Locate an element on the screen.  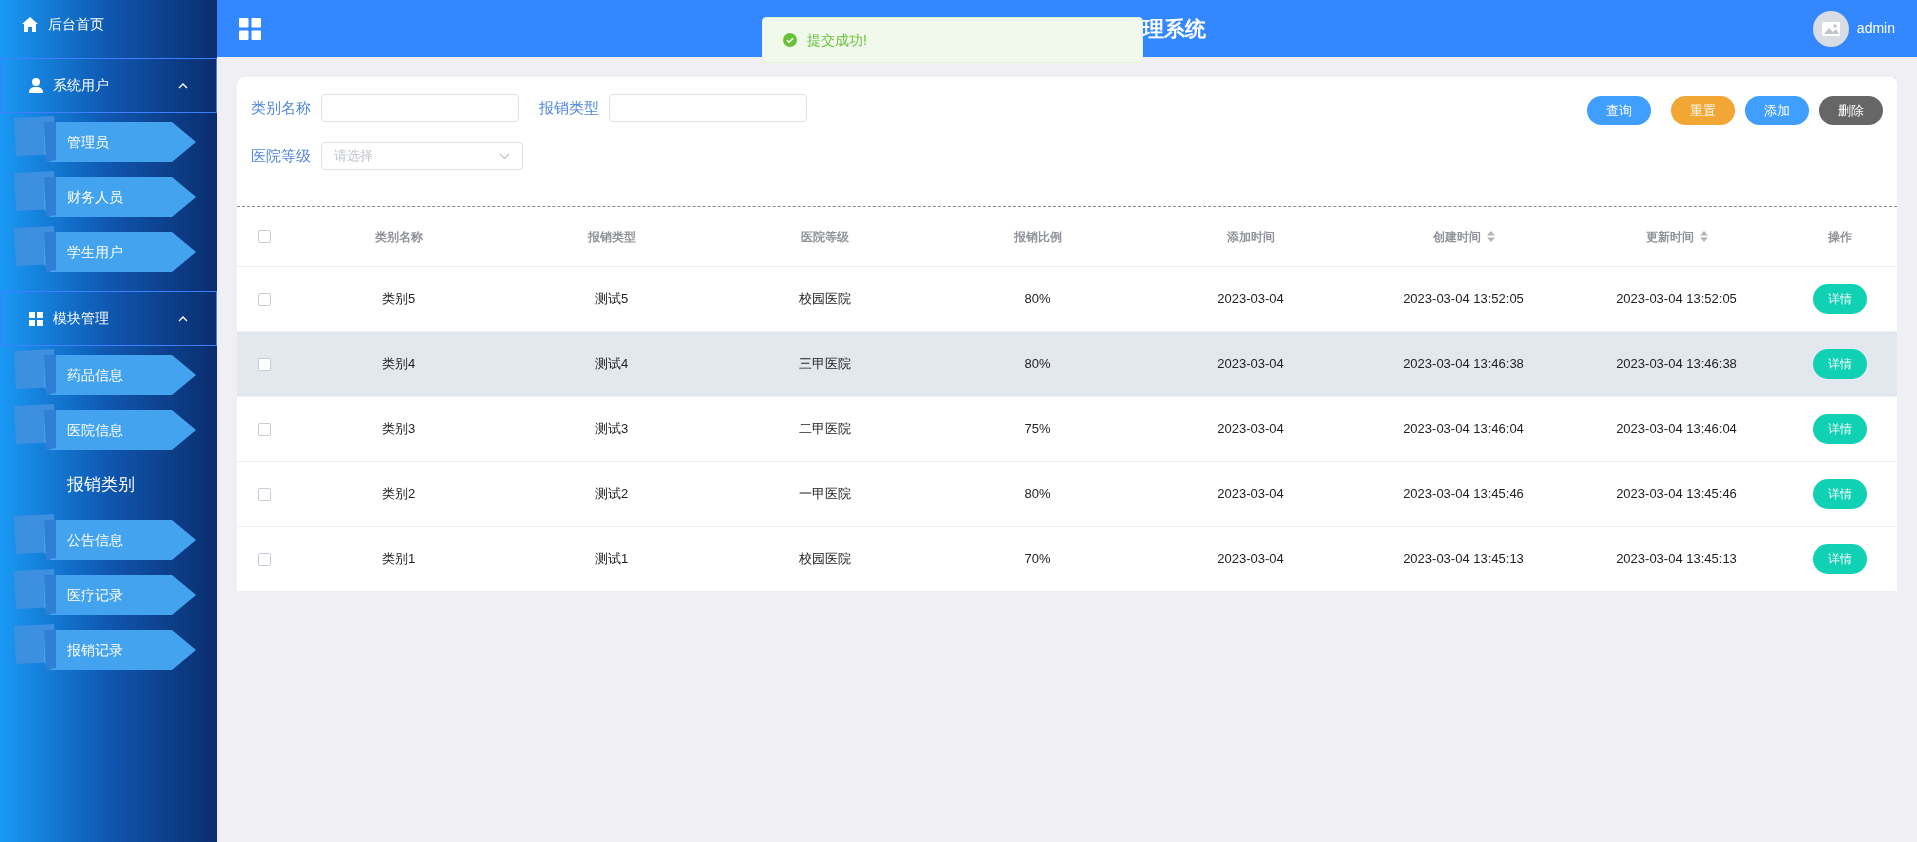
menu-group-header: 系统用户 is located at coordinates (108, 85).